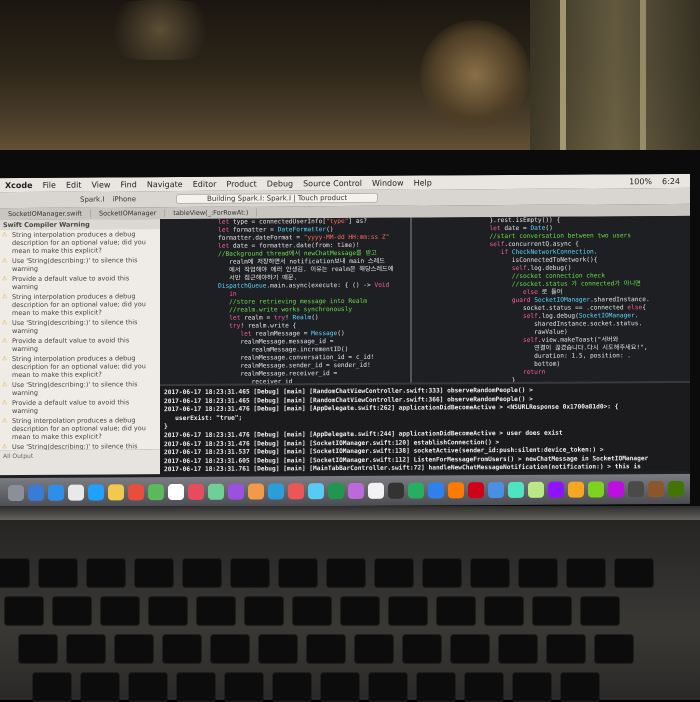  What do you see at coordinates (92, 199) in the screenshot?
I see `scheme-label: Spark.I` at bounding box center [92, 199].